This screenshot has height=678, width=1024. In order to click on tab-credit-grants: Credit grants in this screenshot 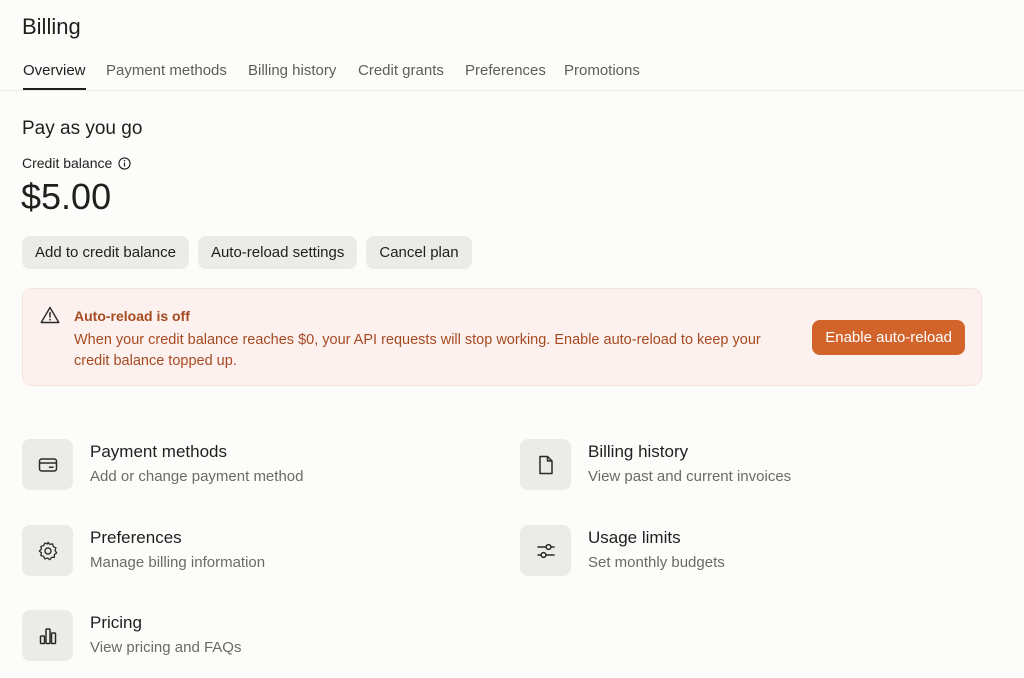, I will do `click(401, 75)`.